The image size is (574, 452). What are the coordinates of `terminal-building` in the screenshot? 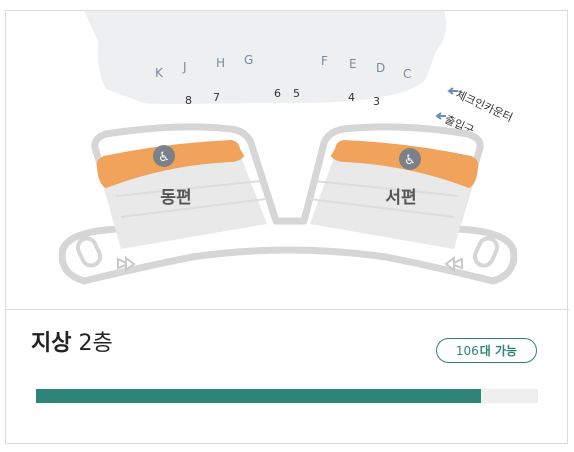 It's located at (265, 57).